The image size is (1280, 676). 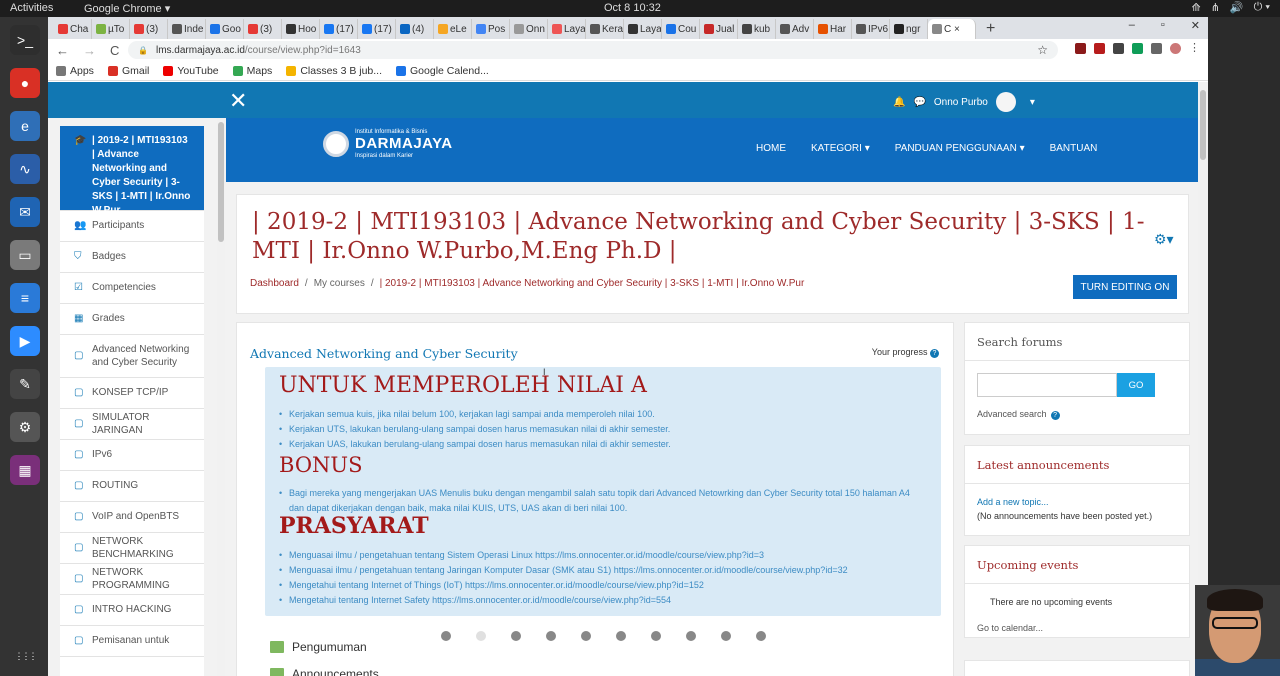 I want to click on user-avatar, so click(x=1005, y=102).